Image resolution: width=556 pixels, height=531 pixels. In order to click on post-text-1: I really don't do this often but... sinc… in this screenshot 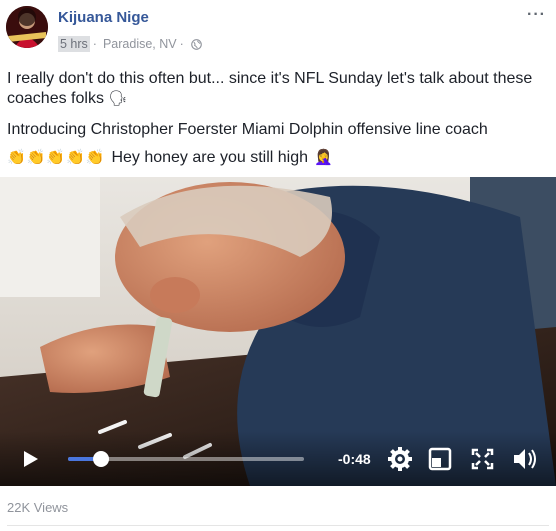, I will do `click(270, 88)`.